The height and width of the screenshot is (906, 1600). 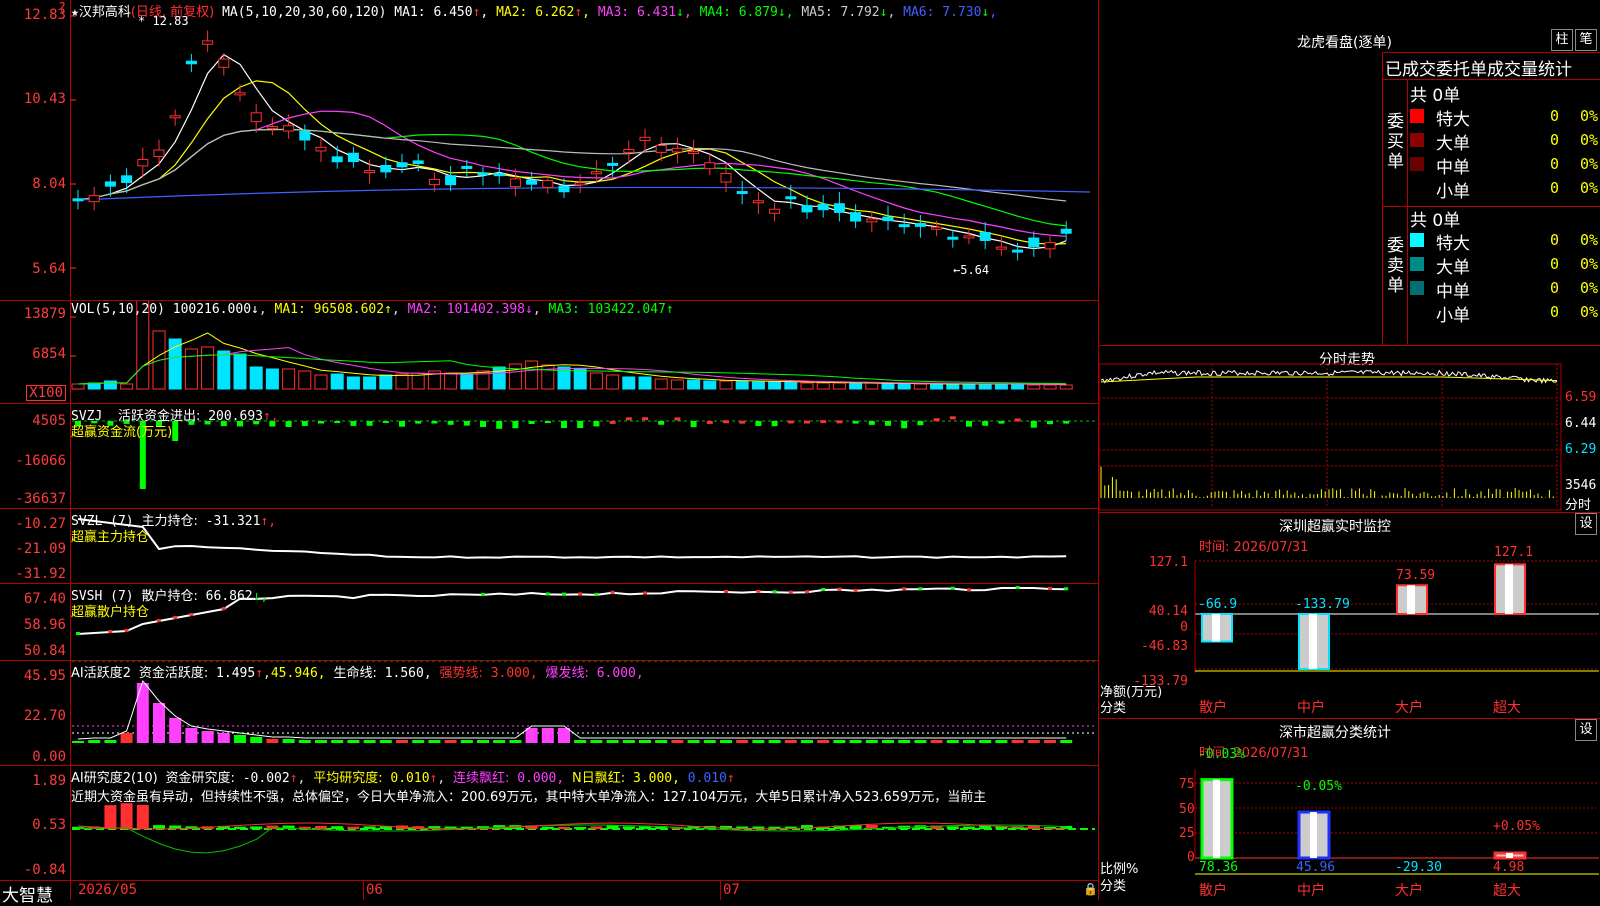 I want to click on intraday-vol-label: 3546, so click(x=1581, y=485).